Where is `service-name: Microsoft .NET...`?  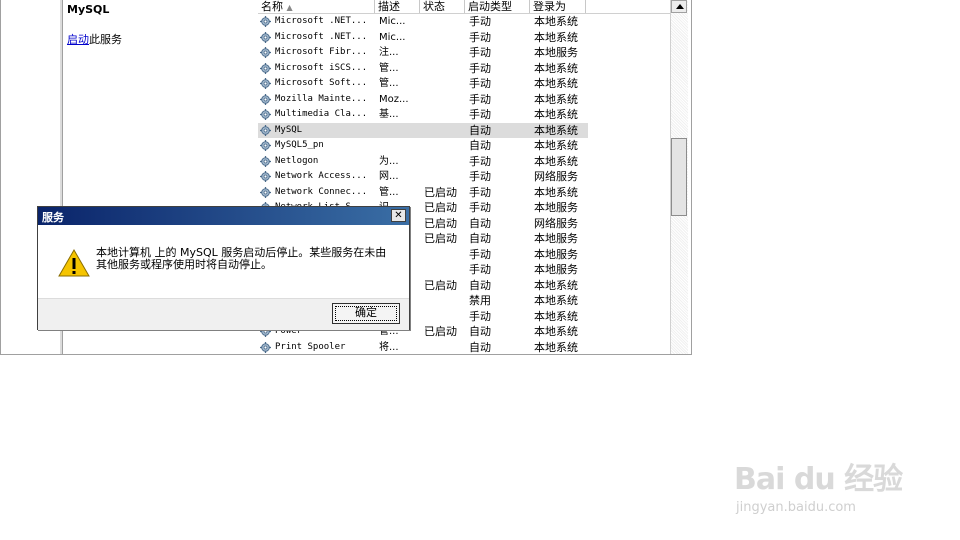
service-name: Microsoft .NET... is located at coordinates (321, 21).